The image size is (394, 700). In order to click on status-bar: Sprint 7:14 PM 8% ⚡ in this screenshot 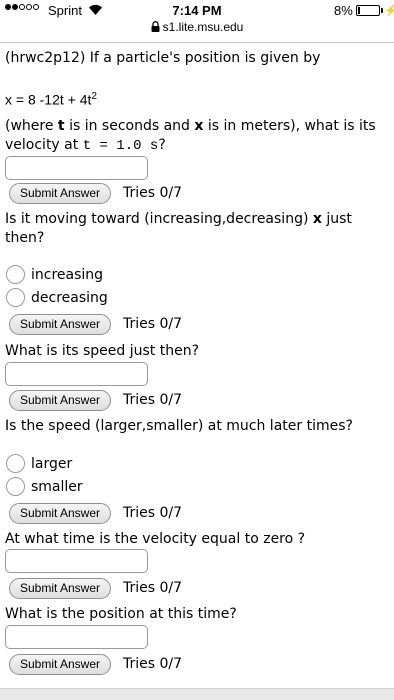, I will do `click(197, 10)`.